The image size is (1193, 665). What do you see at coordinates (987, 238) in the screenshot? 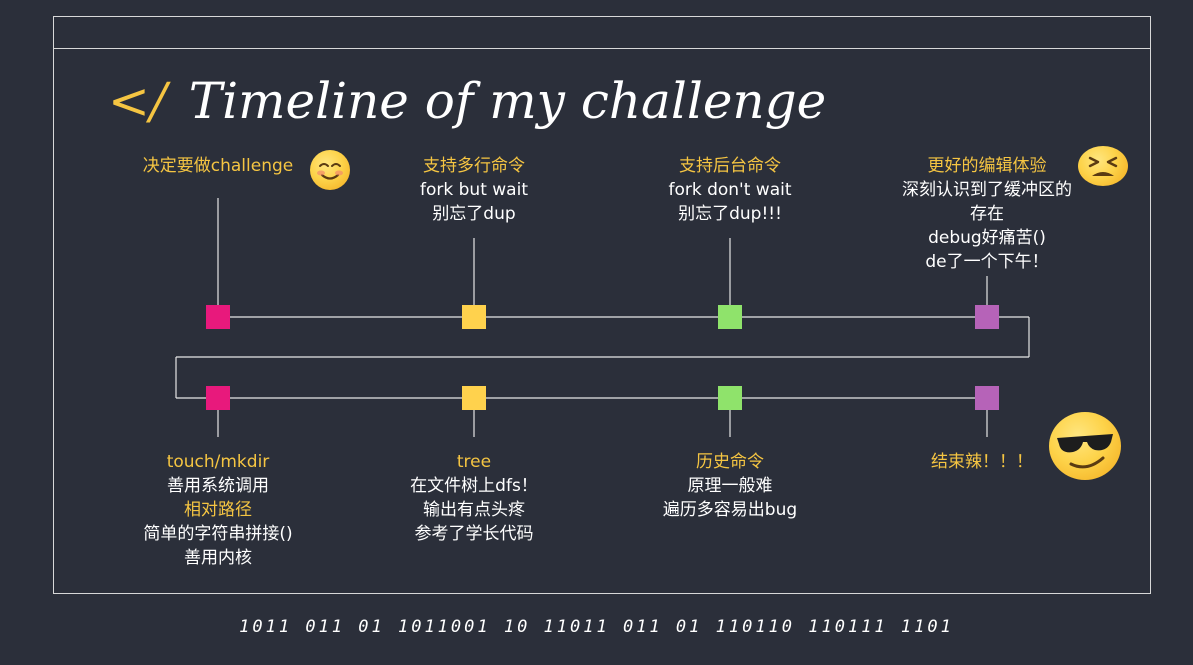
I see `event-top-4-line-4: debug好痛苦()` at bounding box center [987, 238].